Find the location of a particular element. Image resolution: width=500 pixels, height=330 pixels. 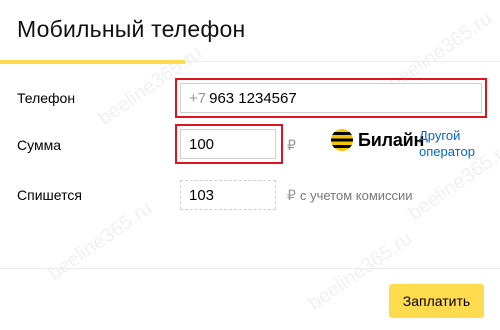

deduct-label: Спишется is located at coordinates (49, 195).